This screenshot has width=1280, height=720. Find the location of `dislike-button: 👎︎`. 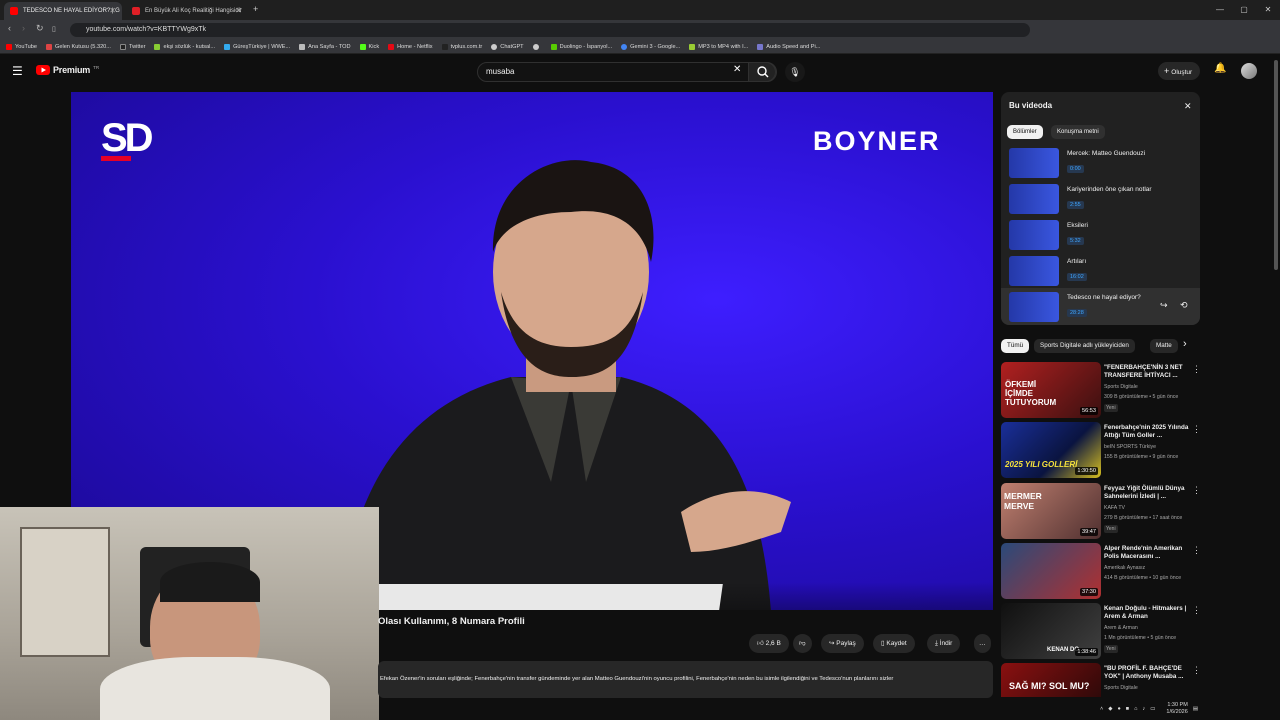

dislike-button: 👎︎ is located at coordinates (802, 643).